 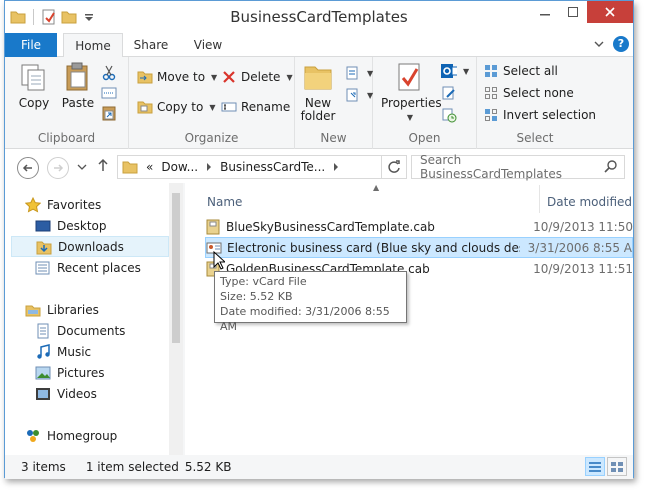 I want to click on large-icons-view-icon, so click(x=617, y=466).